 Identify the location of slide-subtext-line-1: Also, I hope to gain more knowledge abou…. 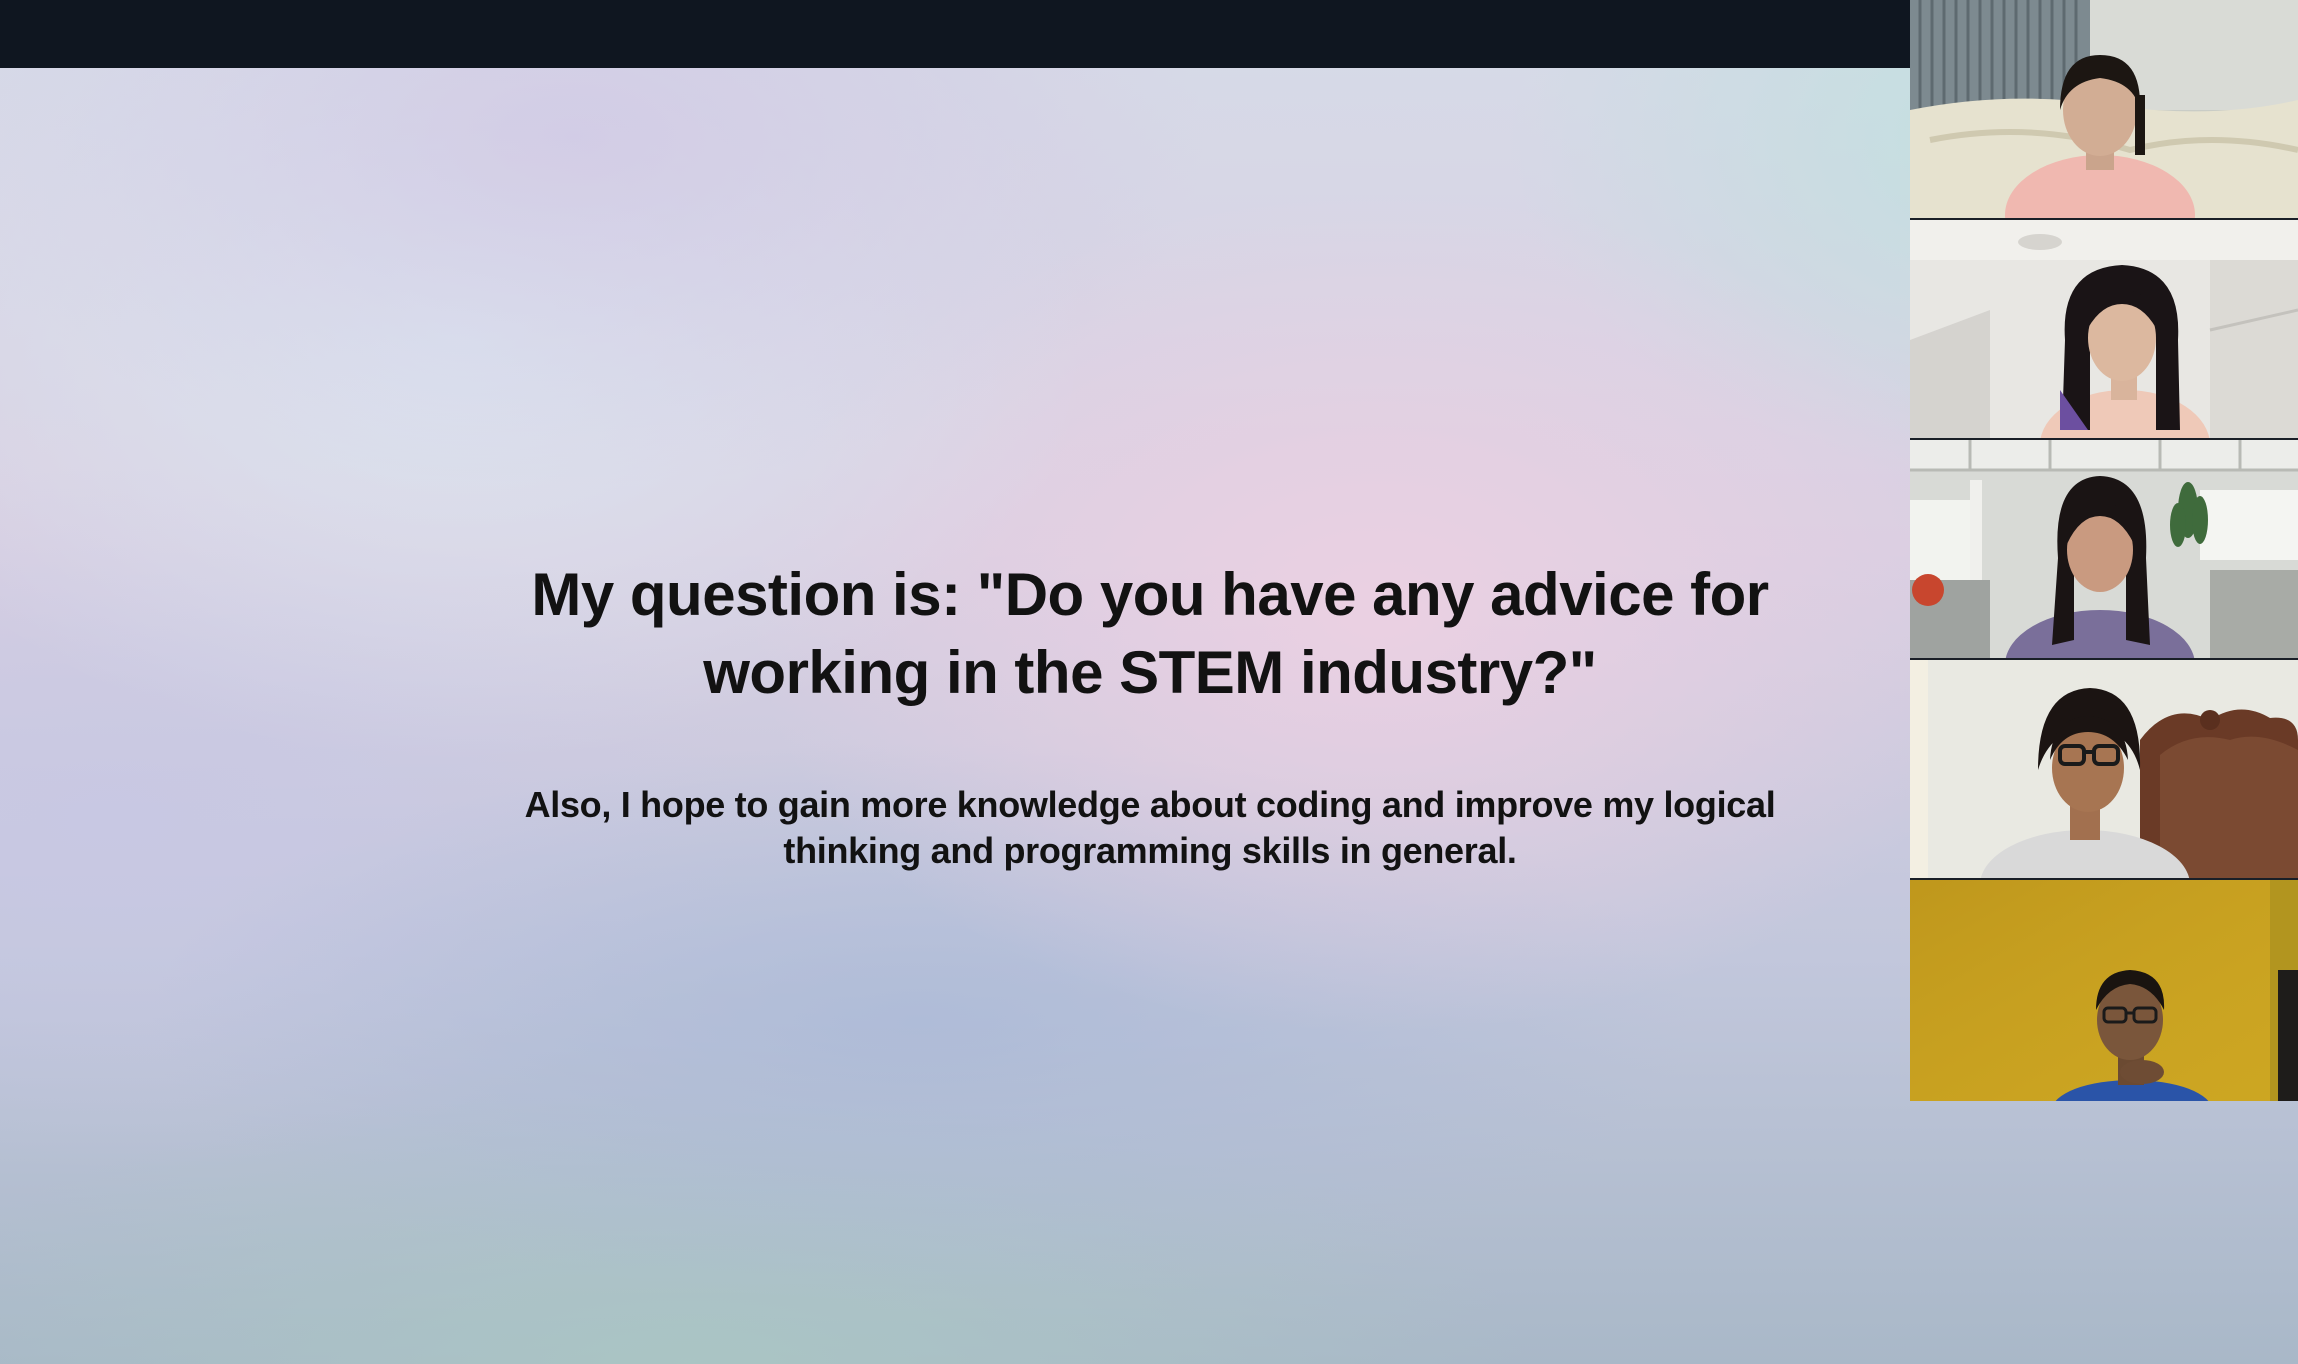
(1150, 804).